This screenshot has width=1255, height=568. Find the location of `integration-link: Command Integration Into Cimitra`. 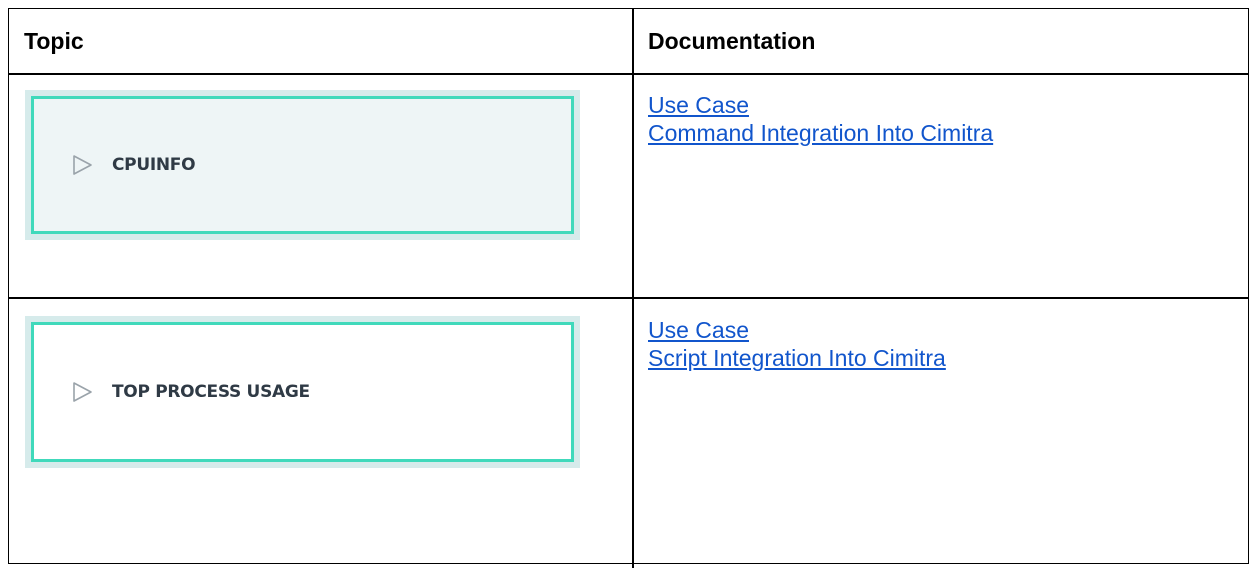

integration-link: Command Integration Into Cimitra is located at coordinates (820, 133).